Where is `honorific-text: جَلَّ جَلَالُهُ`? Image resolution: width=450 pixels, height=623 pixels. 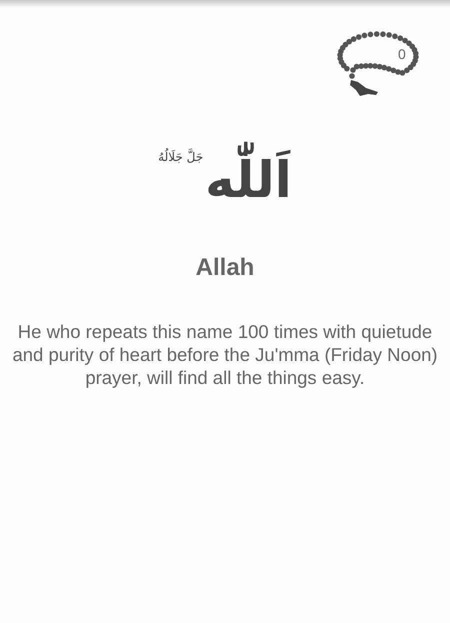
honorific-text: جَلَّ جَلَالُهُ is located at coordinates (181, 157).